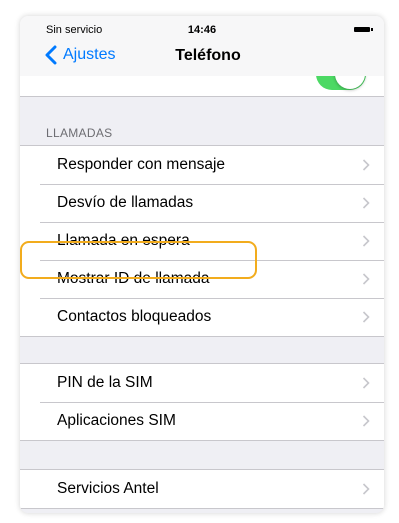  I want to click on services-group: Servicios Antel, so click(202, 489).